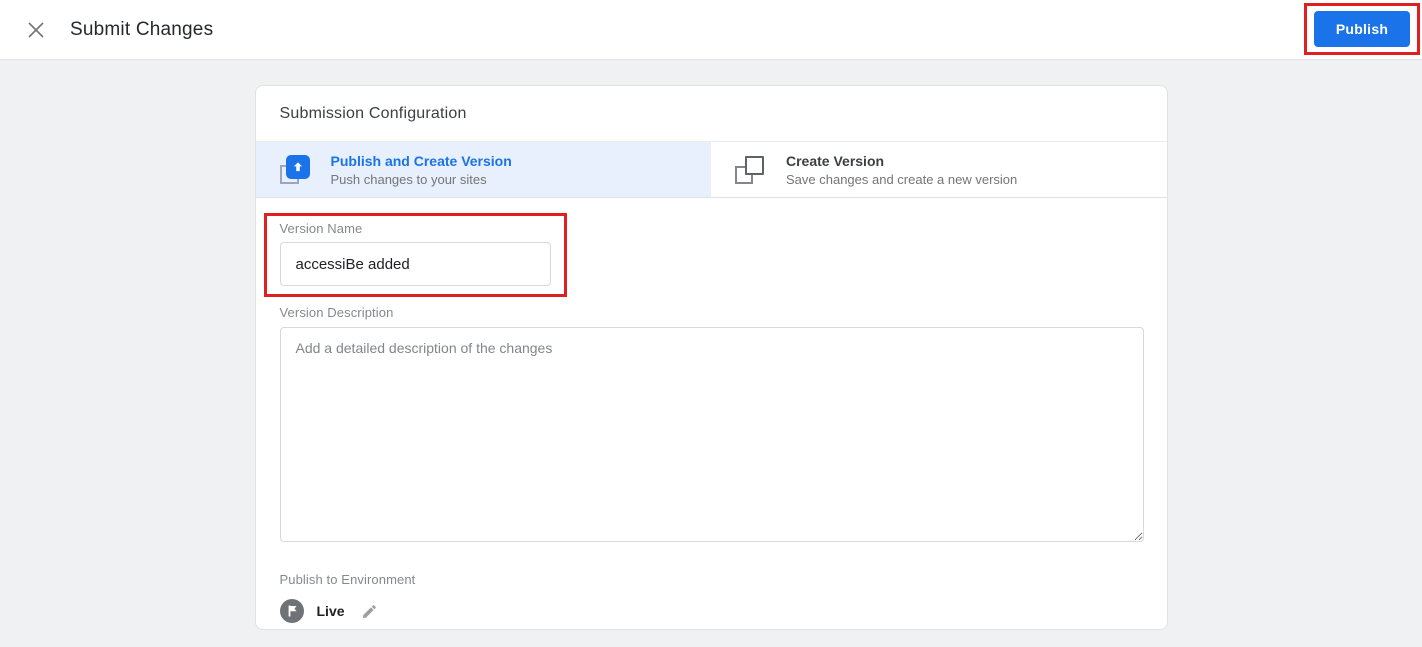 Image resolution: width=1422 pixels, height=647 pixels. Describe the element at coordinates (336, 312) in the screenshot. I see `version-description-label: Version Description` at that location.